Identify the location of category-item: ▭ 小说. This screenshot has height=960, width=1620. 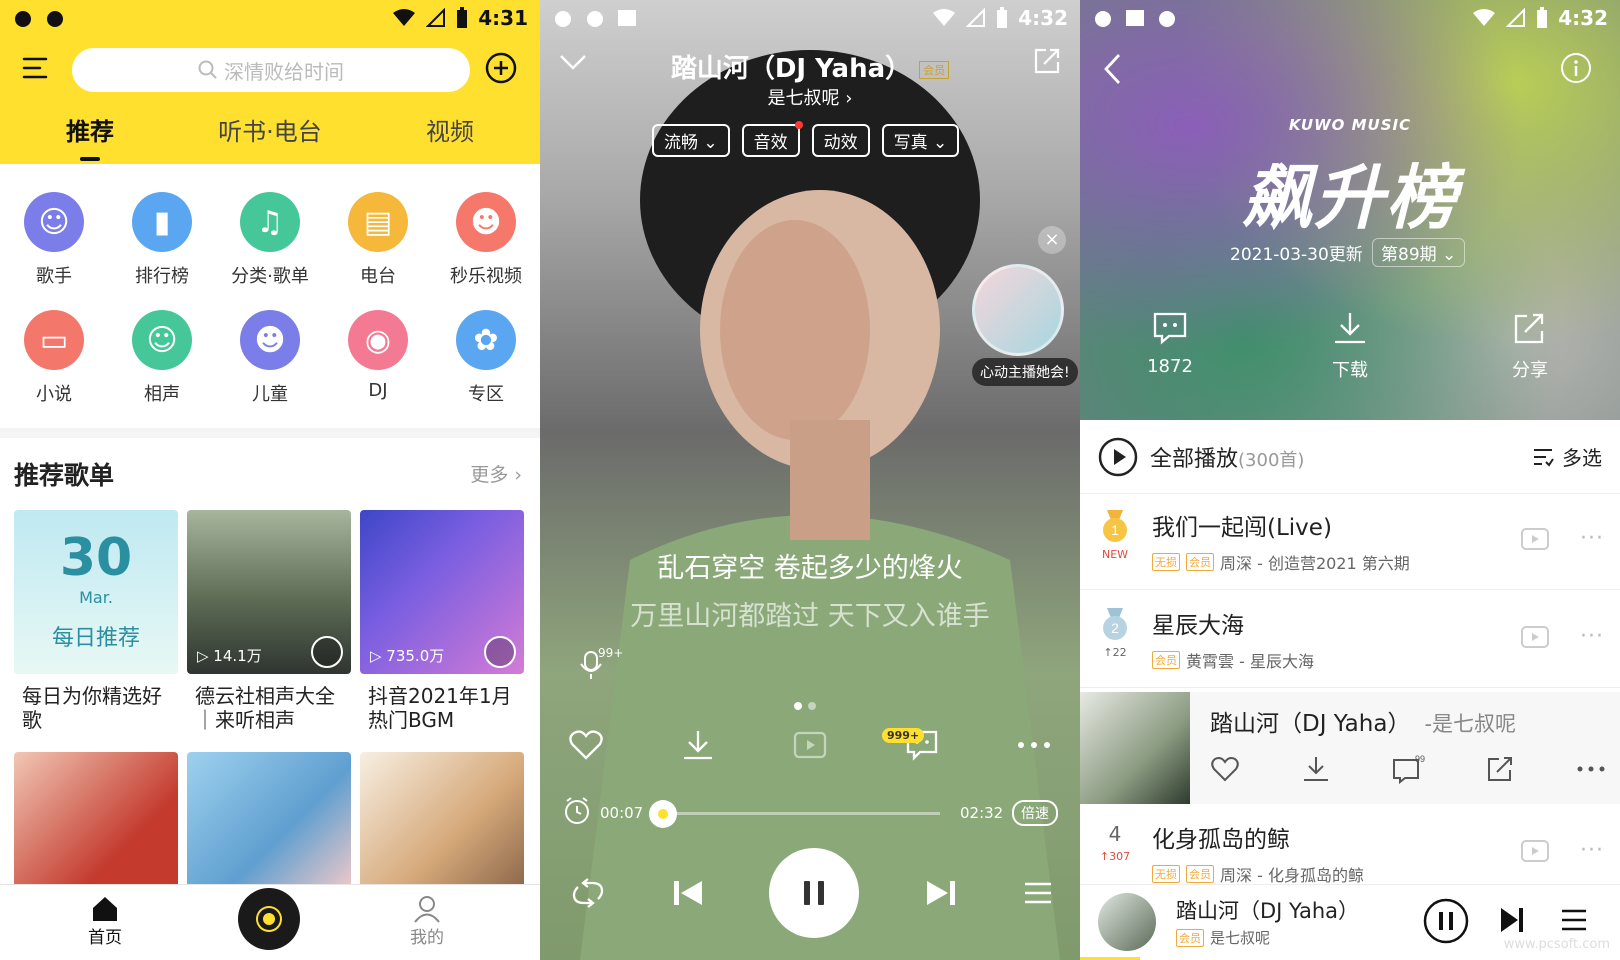
(54, 358).